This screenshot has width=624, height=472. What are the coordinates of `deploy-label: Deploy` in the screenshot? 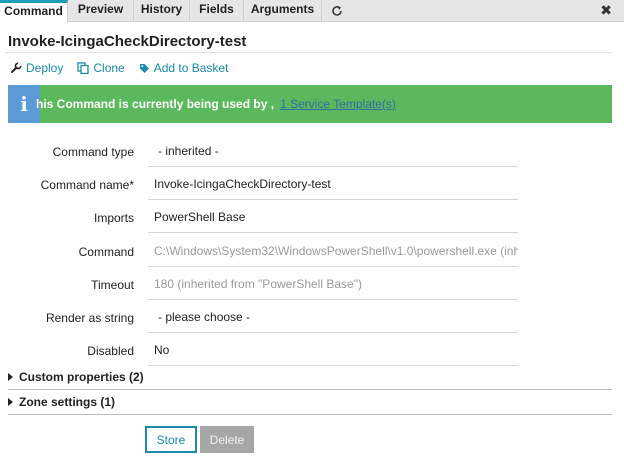 It's located at (45, 68).